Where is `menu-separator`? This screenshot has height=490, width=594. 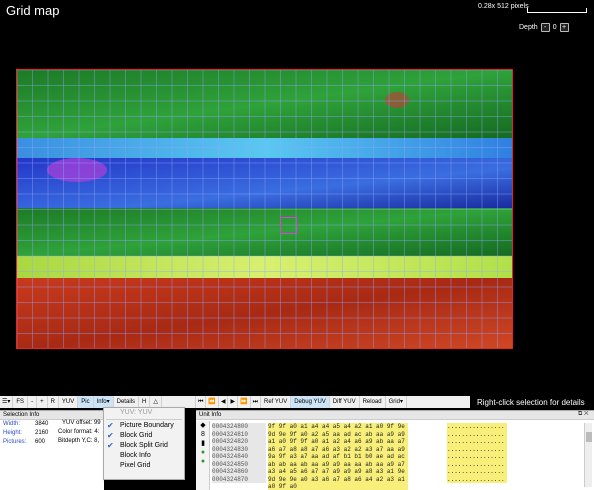 menu-separator is located at coordinates (144, 419).